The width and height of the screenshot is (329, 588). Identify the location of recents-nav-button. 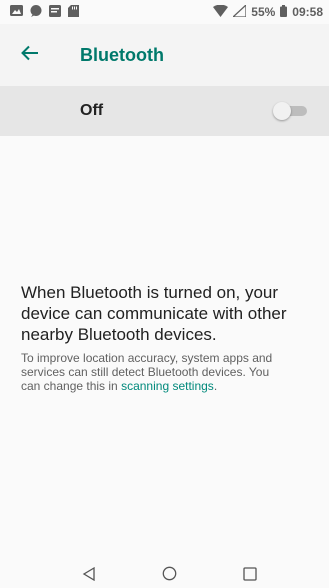
(250, 576).